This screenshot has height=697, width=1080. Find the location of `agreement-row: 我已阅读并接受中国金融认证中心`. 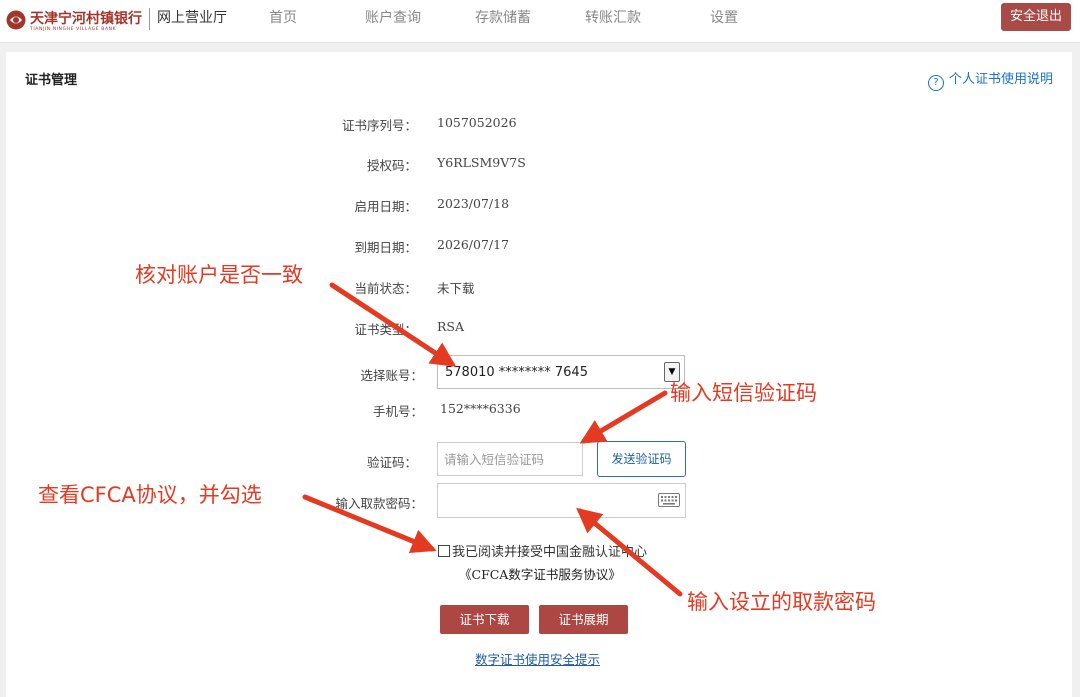

agreement-row: 我已阅读并接受中国金融认证中心 is located at coordinates (542, 550).